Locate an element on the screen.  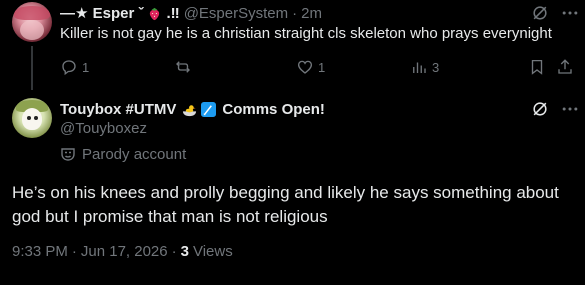
parody-mask-icon is located at coordinates (68, 154).